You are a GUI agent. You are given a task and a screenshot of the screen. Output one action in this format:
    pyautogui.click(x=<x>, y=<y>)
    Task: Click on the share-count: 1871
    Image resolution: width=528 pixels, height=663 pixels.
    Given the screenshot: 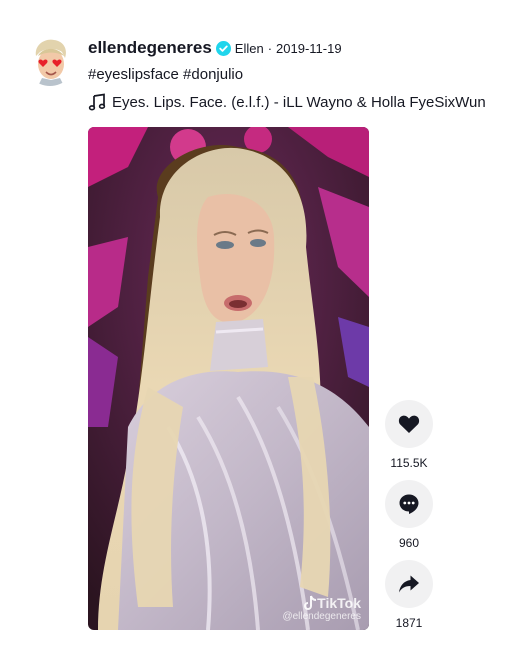 What is the action you would take?
    pyautogui.click(x=409, y=623)
    